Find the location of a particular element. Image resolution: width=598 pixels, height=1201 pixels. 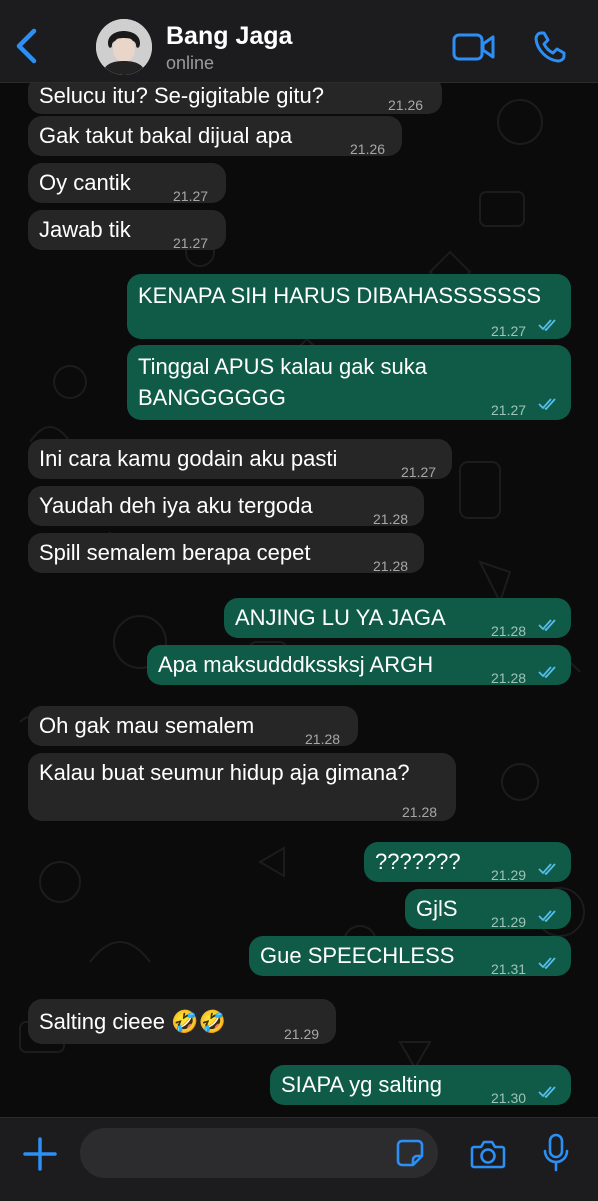

message-bubble-incoming: Ini cara kamu godain aku pasti 21.27 is located at coordinates (240, 459).